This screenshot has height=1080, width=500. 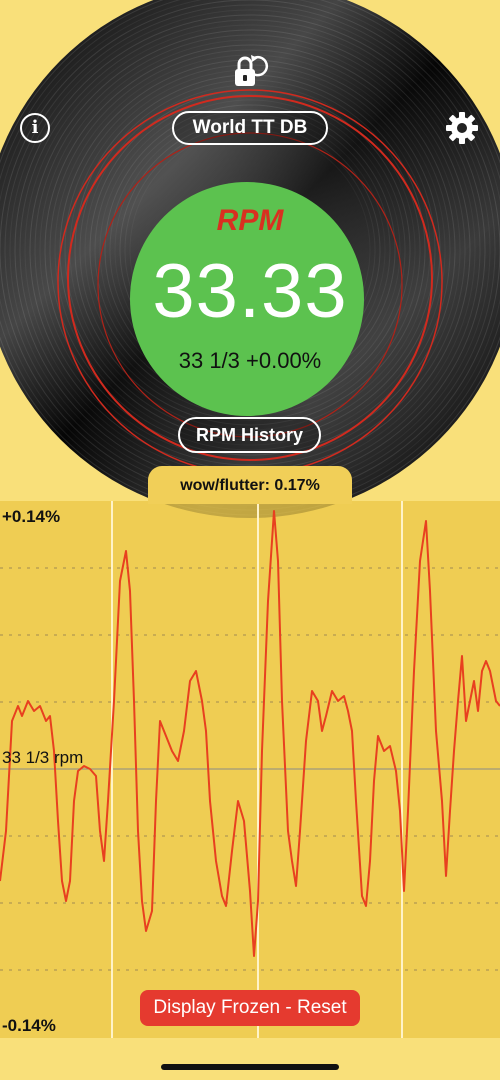 What do you see at coordinates (29, 1025) in the screenshot?
I see `graph-bottom-label: -0.14%` at bounding box center [29, 1025].